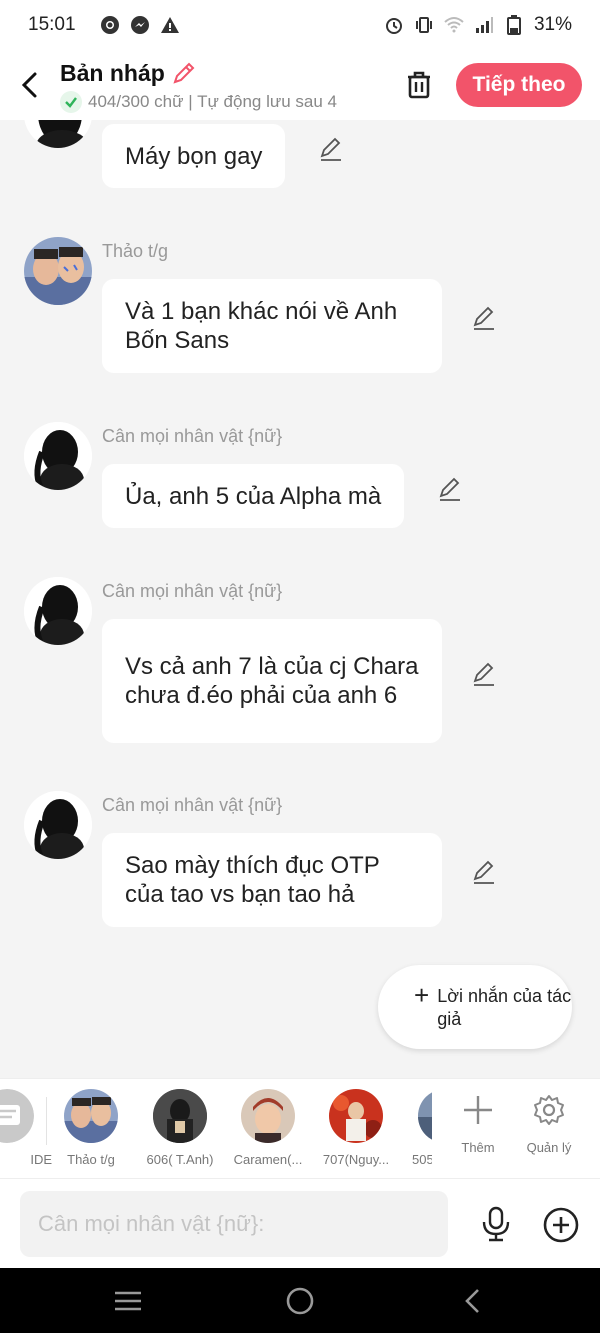  What do you see at coordinates (478, 1147) in the screenshot?
I see `add-label: Thêm` at bounding box center [478, 1147].